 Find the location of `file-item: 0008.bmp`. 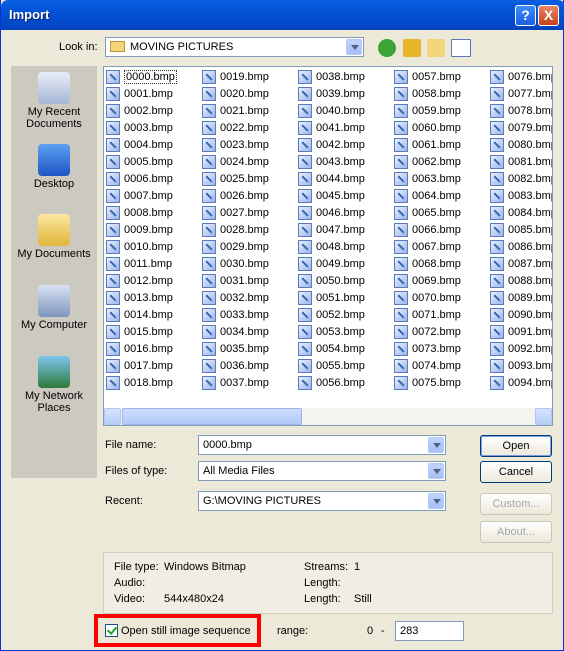

file-item: 0008.bmp is located at coordinates (154, 213).